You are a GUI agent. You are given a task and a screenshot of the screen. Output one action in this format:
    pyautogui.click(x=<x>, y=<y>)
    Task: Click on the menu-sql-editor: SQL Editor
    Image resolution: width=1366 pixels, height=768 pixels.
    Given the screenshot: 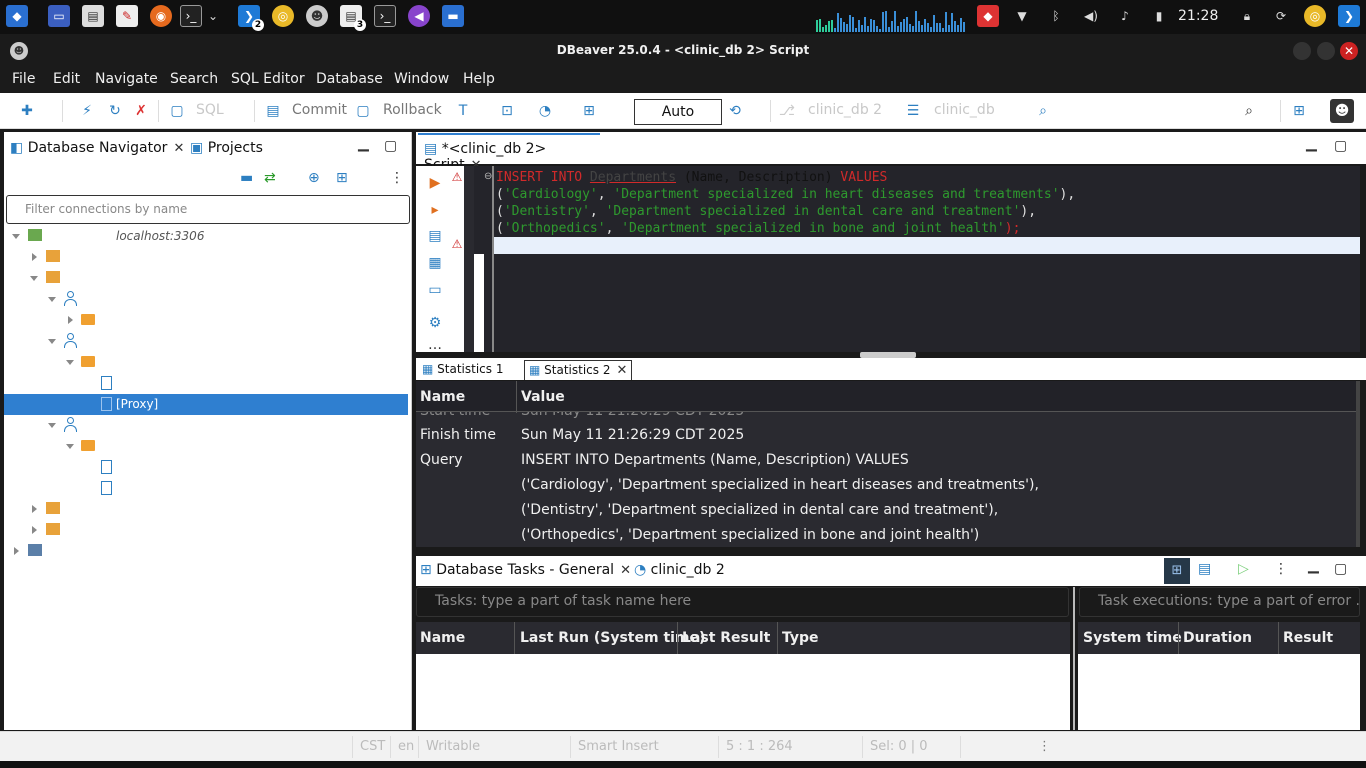 What is the action you would take?
    pyautogui.click(x=268, y=79)
    